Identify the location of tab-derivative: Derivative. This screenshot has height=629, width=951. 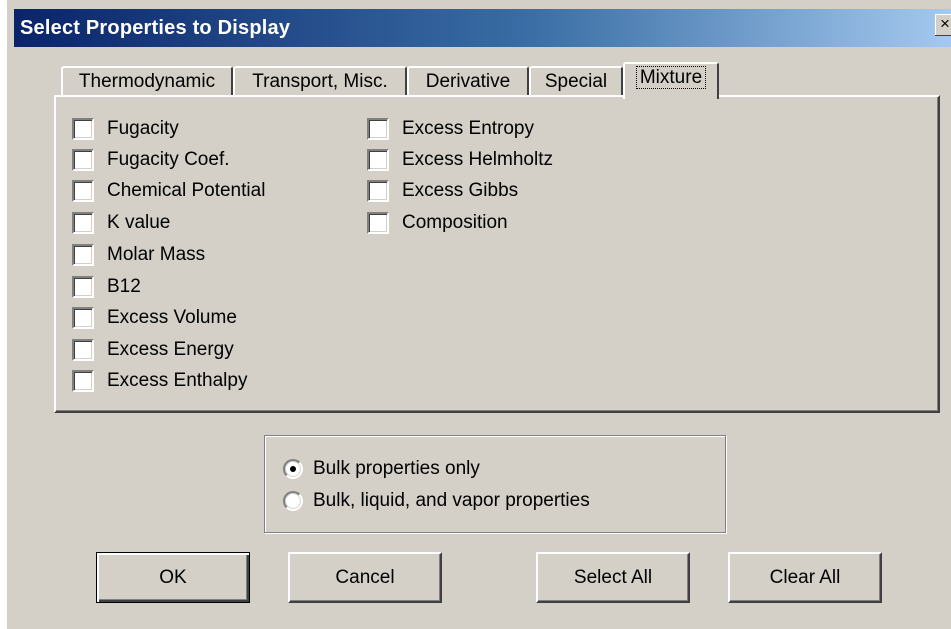
(468, 81).